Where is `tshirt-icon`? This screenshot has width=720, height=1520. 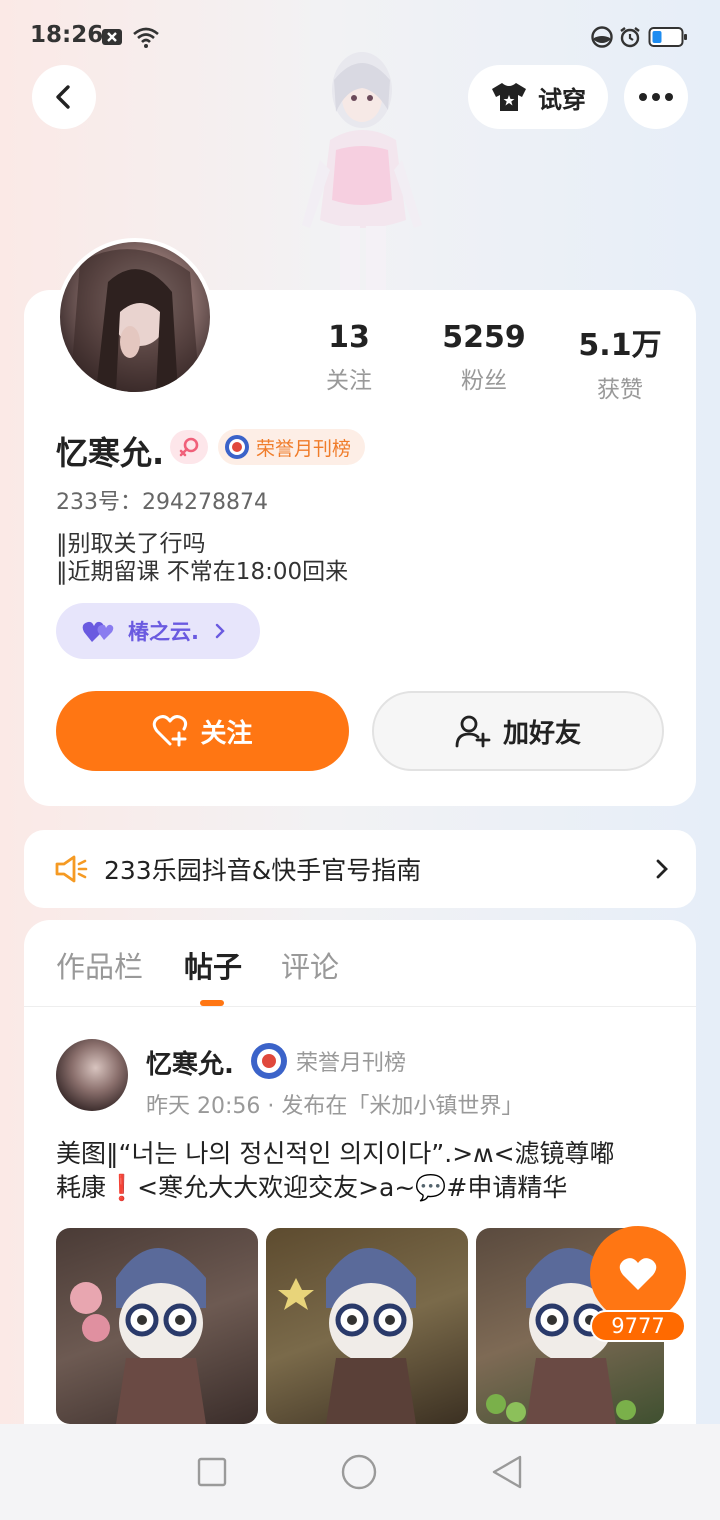
tshirt-icon is located at coordinates (509, 97).